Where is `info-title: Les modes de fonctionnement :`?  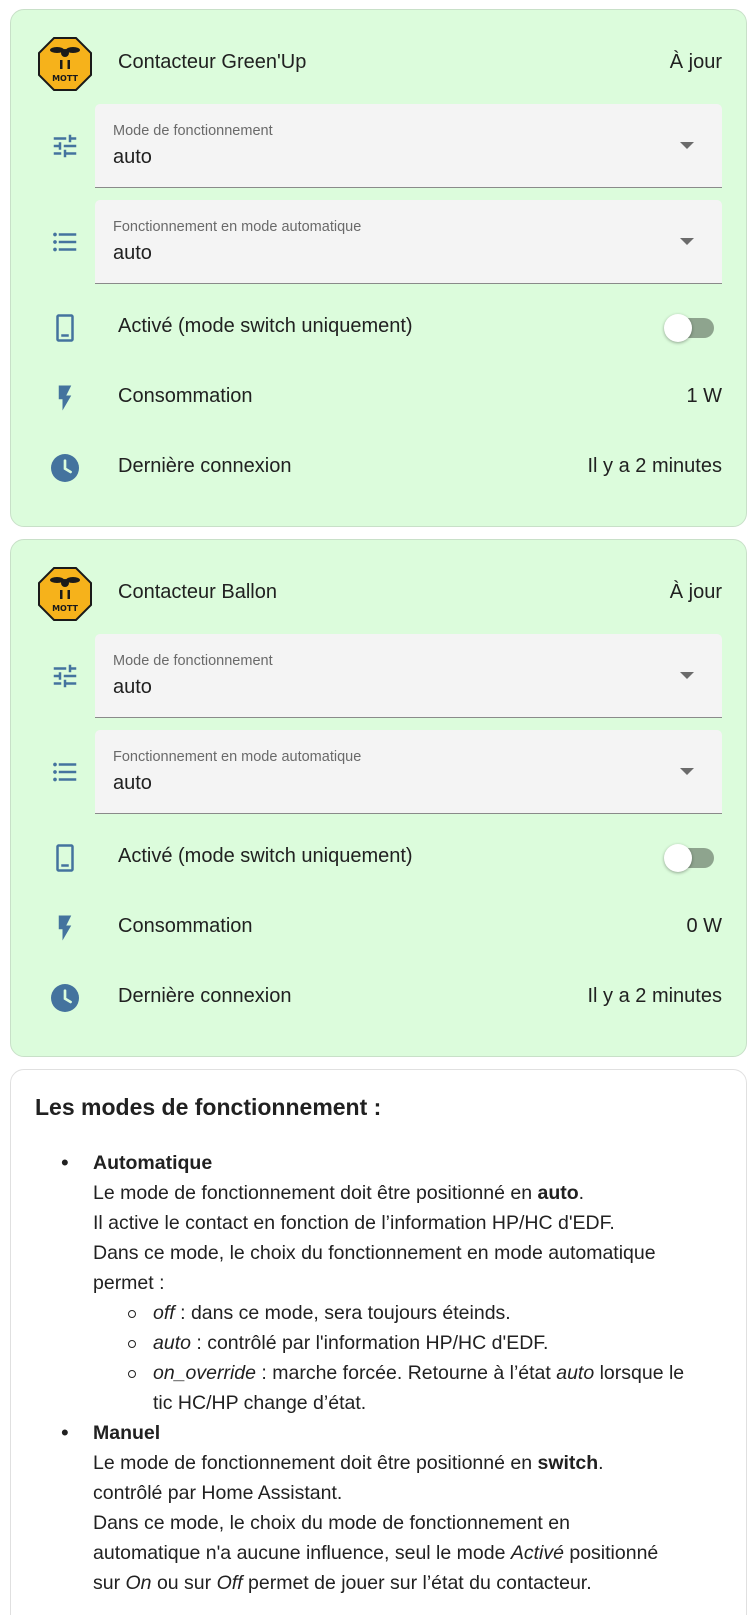
info-title: Les modes de fonctionnement : is located at coordinates (208, 1107).